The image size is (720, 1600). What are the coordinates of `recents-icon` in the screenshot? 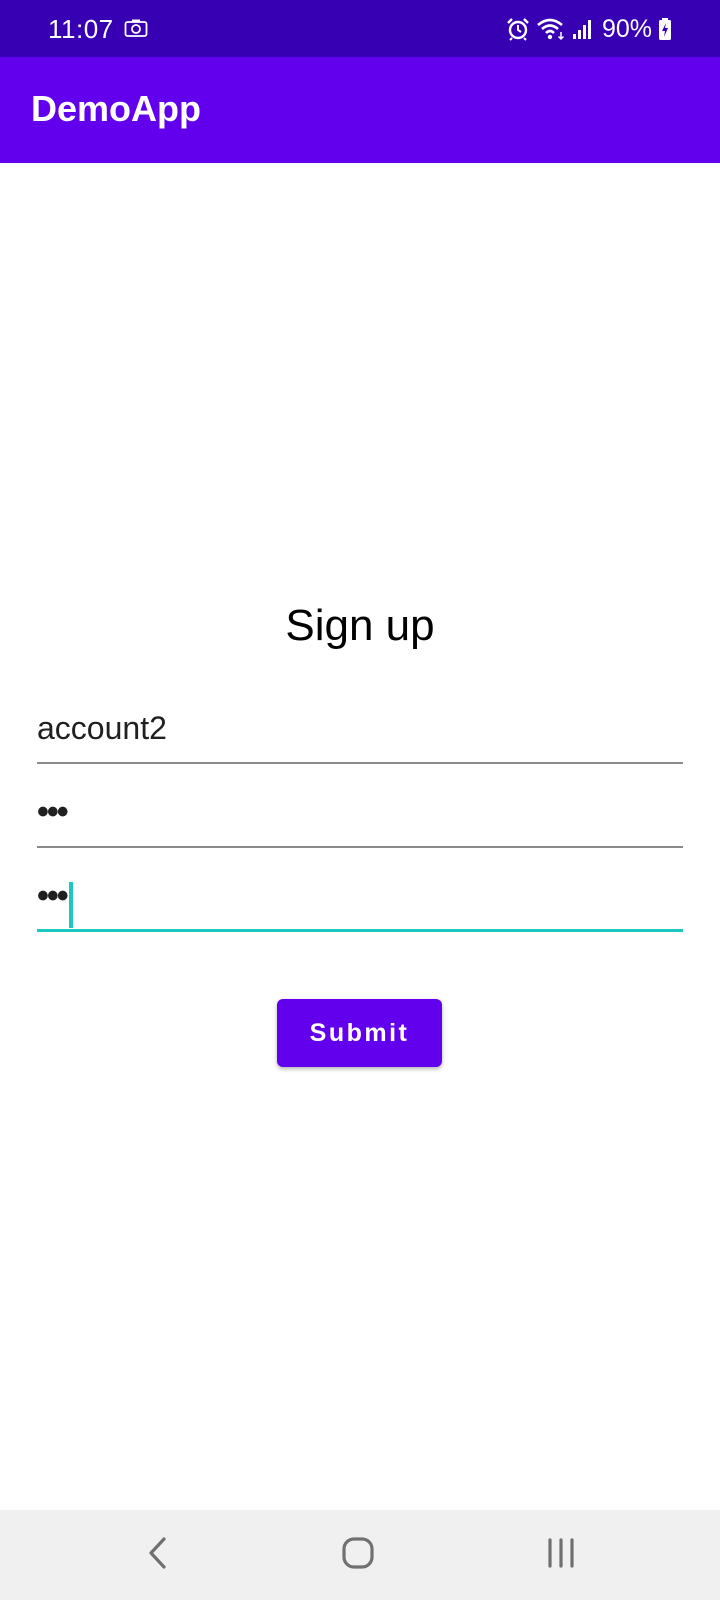 It's located at (561, 1555).